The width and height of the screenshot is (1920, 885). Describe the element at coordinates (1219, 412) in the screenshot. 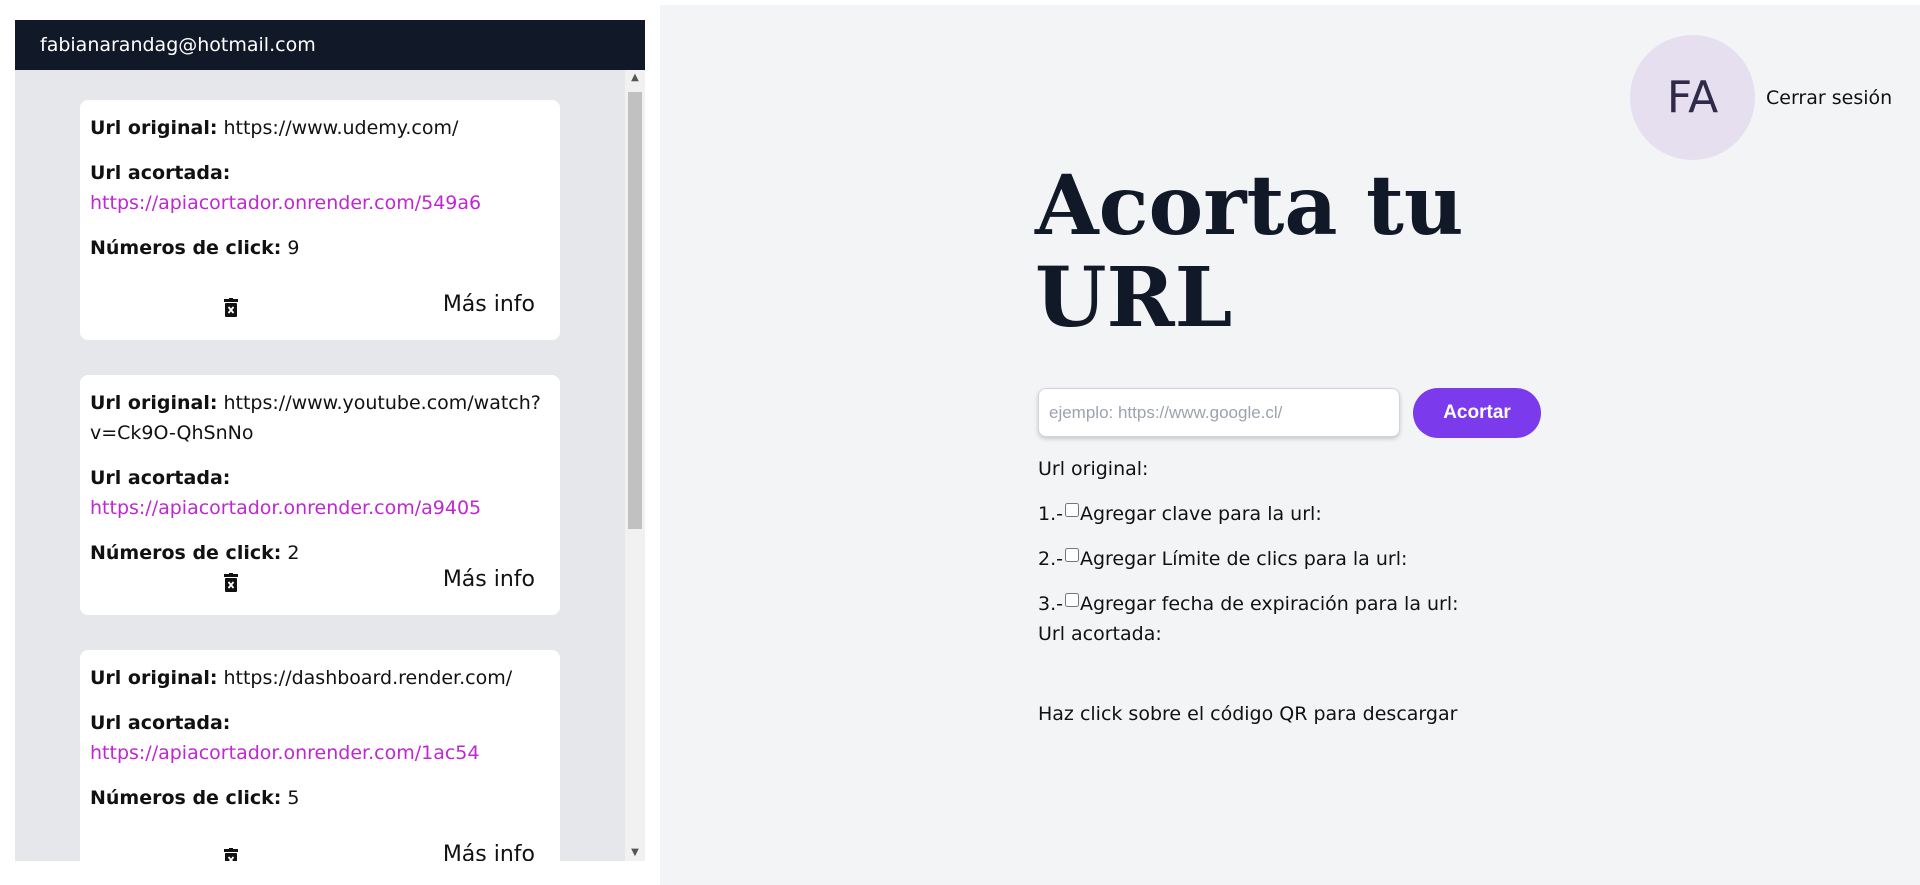

I see `url-input` at that location.